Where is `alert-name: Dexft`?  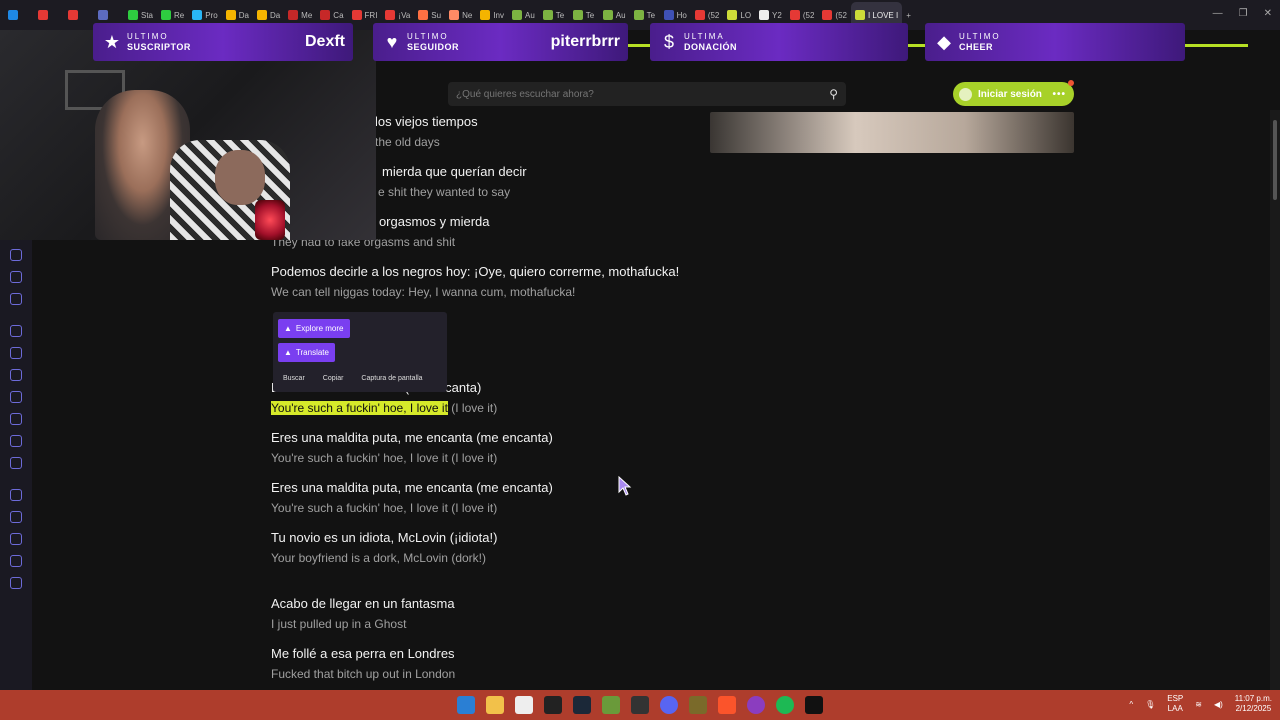 alert-name: Dexft is located at coordinates (324, 41).